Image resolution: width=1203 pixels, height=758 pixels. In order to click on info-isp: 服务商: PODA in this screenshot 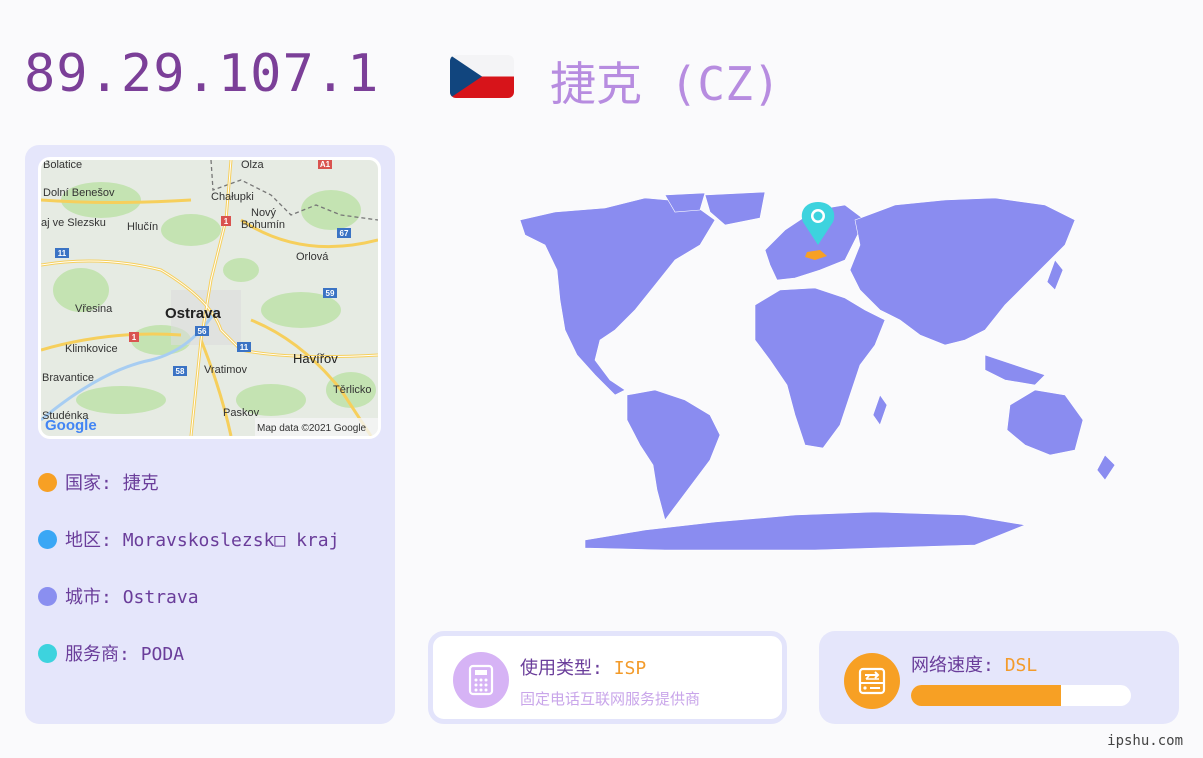, I will do `click(111, 653)`.